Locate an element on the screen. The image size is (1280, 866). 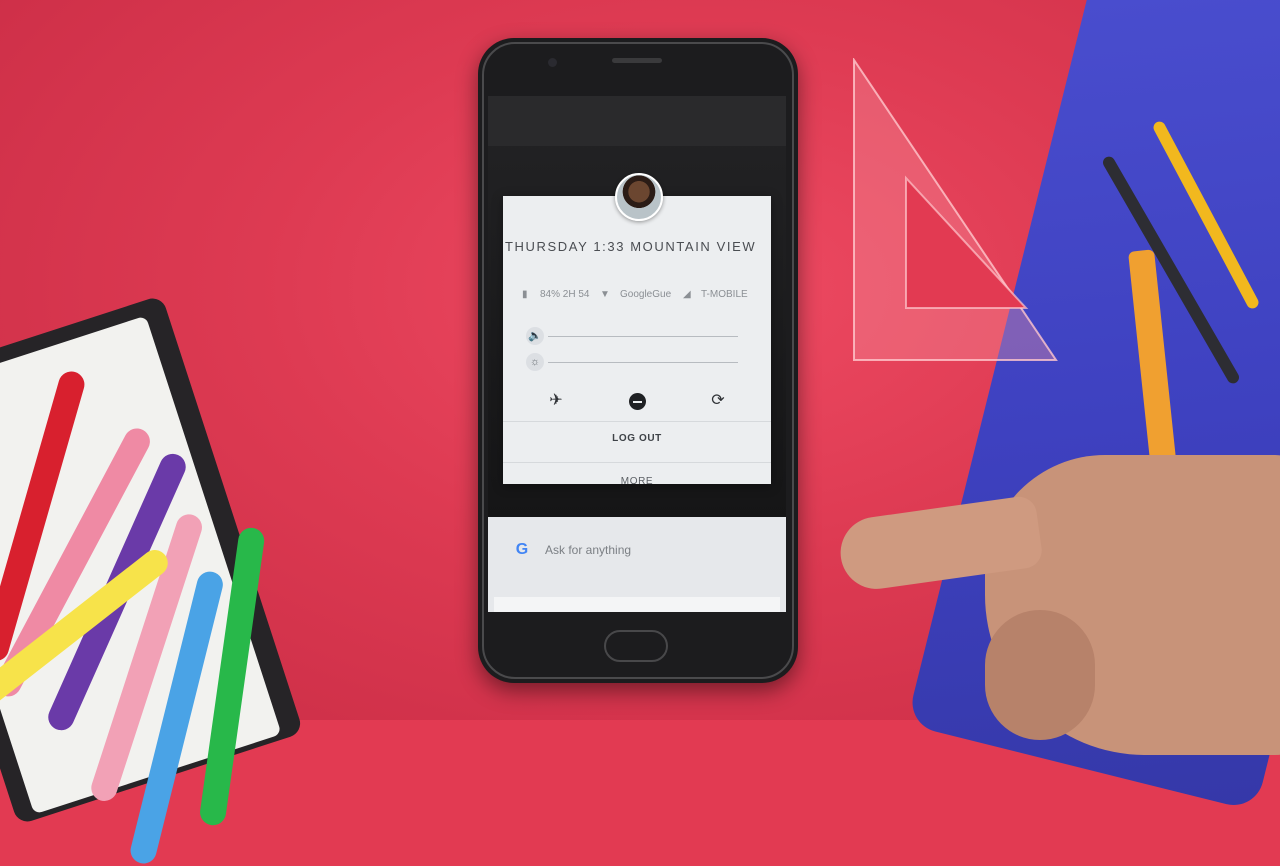
battery-status: 84% 2H 54 is located at coordinates (565, 294).